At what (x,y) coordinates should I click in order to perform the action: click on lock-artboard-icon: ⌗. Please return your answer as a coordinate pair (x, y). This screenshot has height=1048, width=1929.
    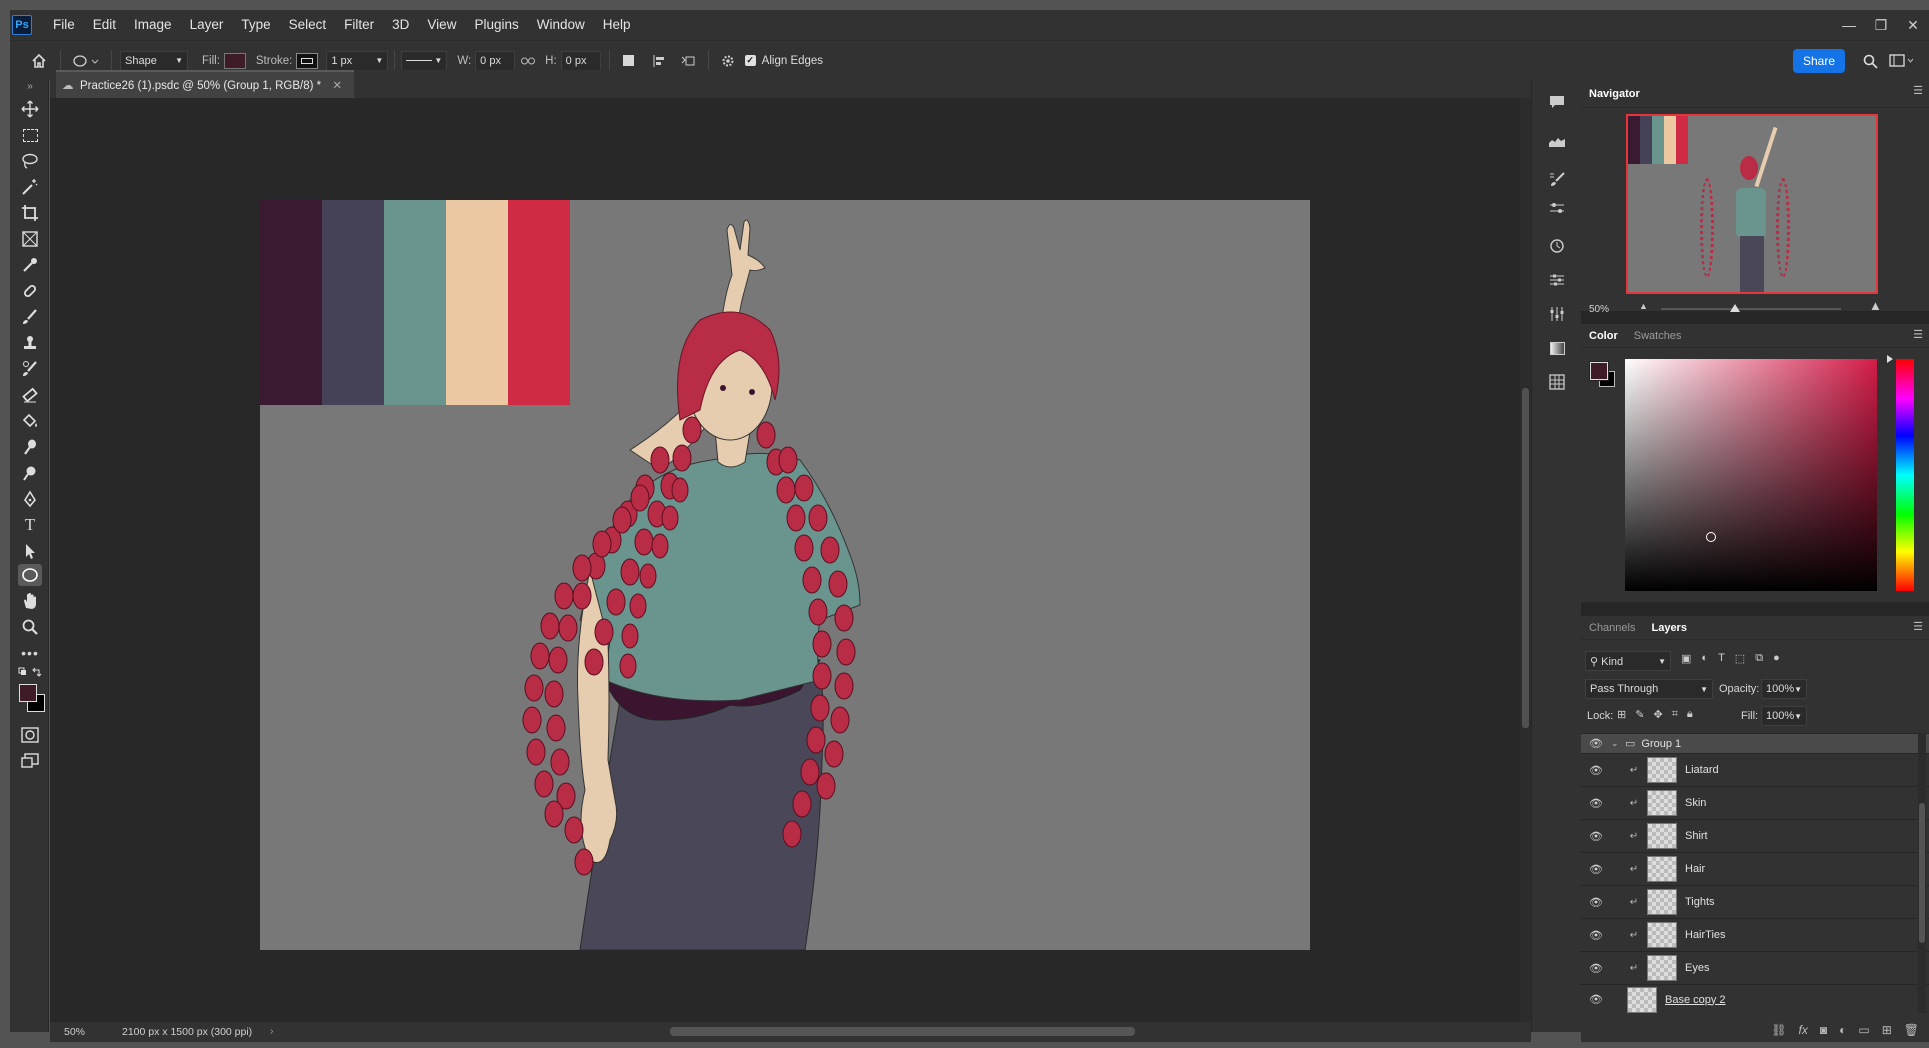
    Looking at the image, I should click on (1675, 714).